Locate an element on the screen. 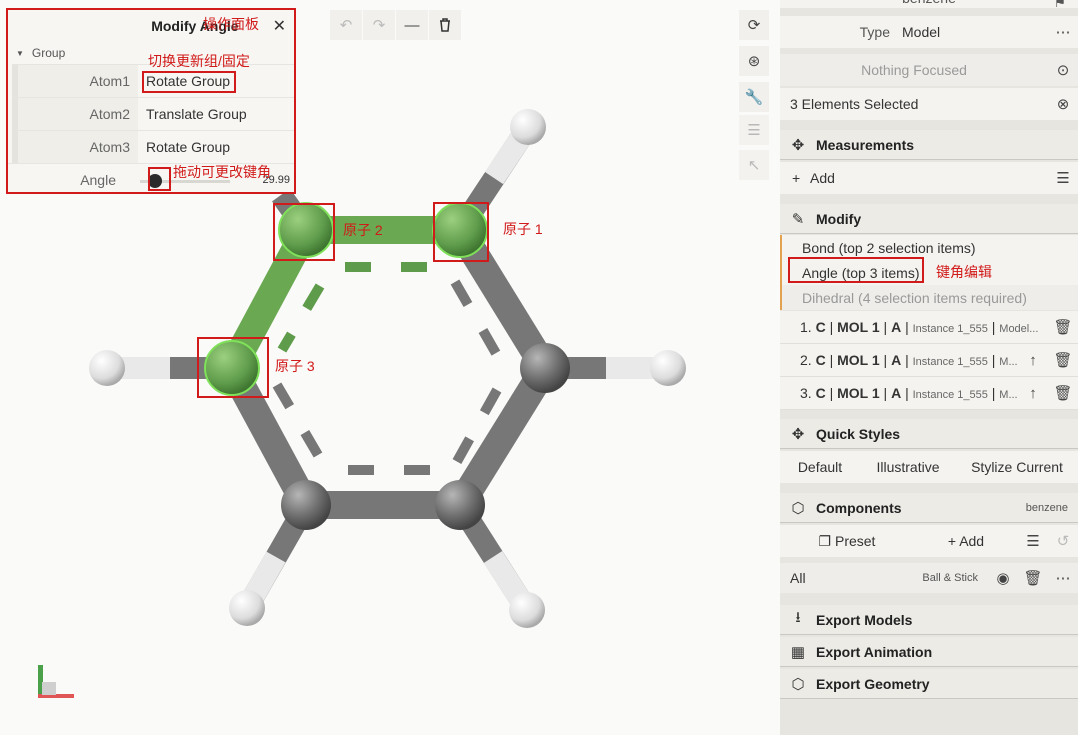 The width and height of the screenshot is (1078, 735). atom2-label: Atom2 is located at coordinates (75, 114).